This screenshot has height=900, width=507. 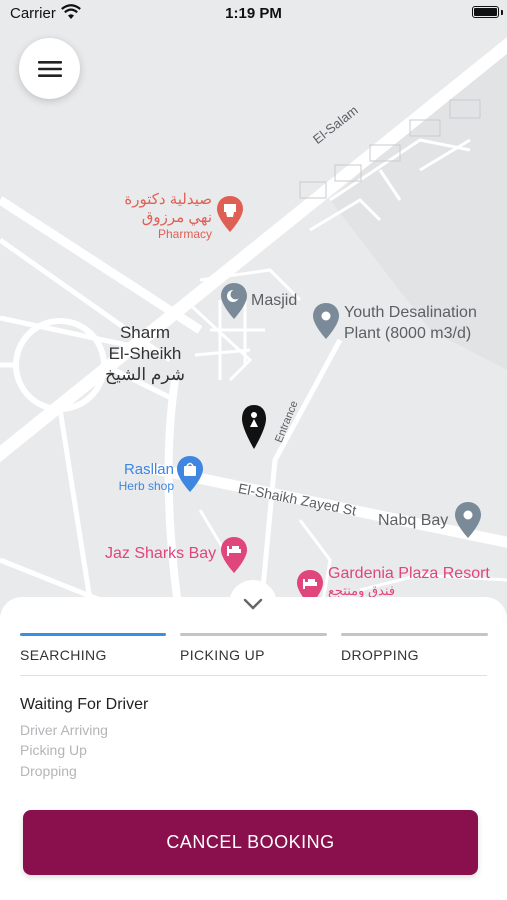 I want to click on place-pharmacy: صيدلية دكتورة نهي مرزوق Pharmacy, so click(x=161, y=216).